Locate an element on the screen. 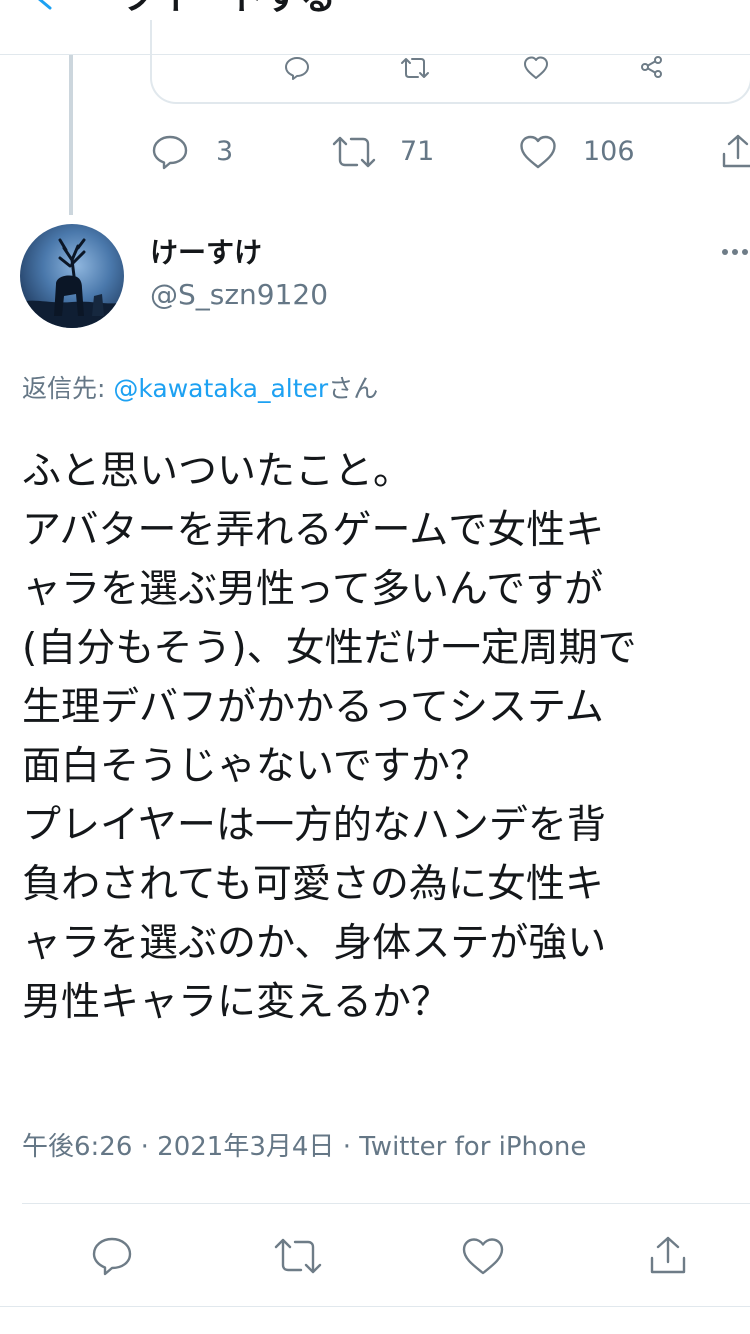 The height and width of the screenshot is (1334, 750). back-chevron-icon is located at coordinates (43, 7).